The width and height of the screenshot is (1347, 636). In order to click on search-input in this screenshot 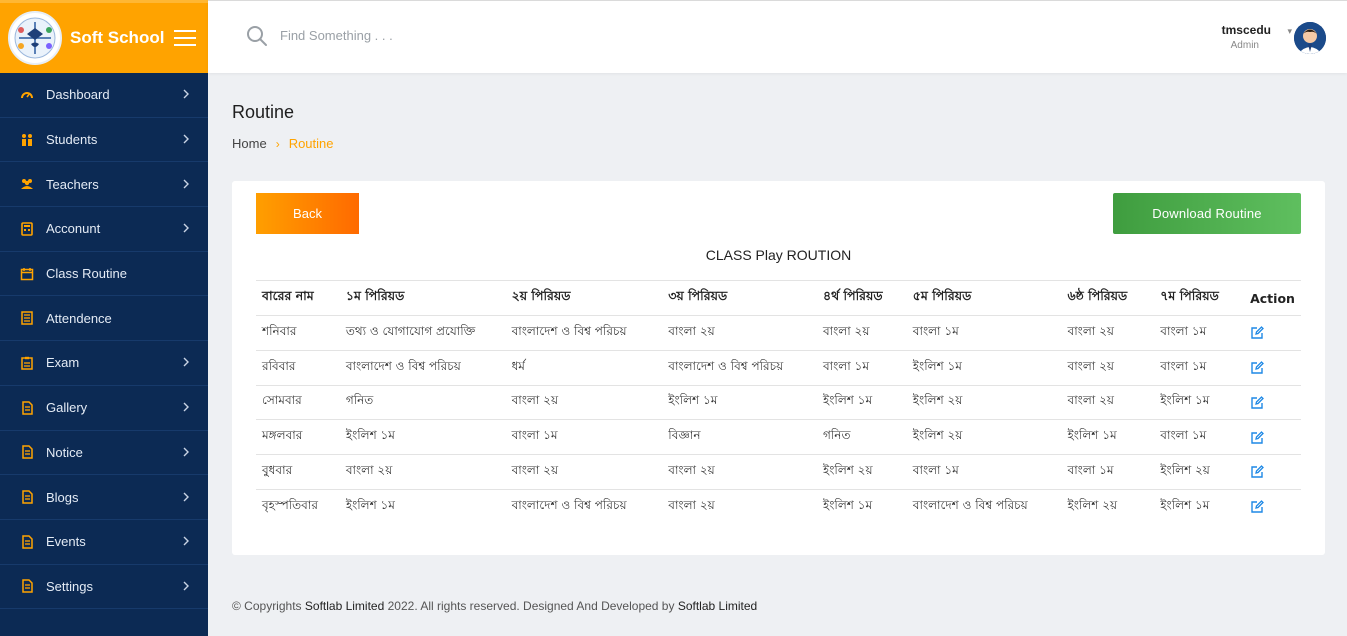, I will do `click(430, 35)`.